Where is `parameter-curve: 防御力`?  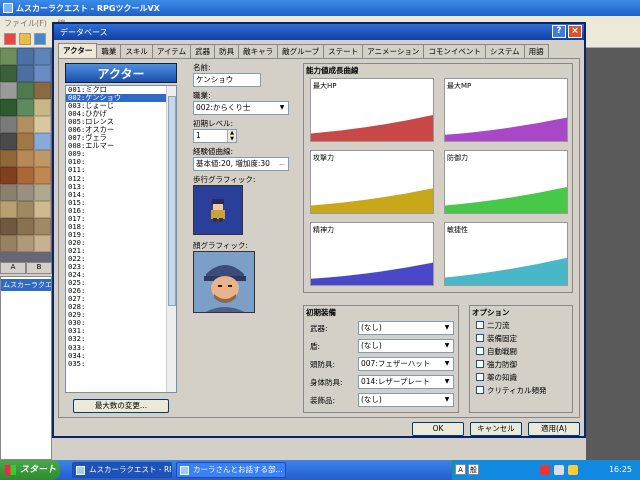
parameter-curve: 防御力 is located at coordinates (506, 182).